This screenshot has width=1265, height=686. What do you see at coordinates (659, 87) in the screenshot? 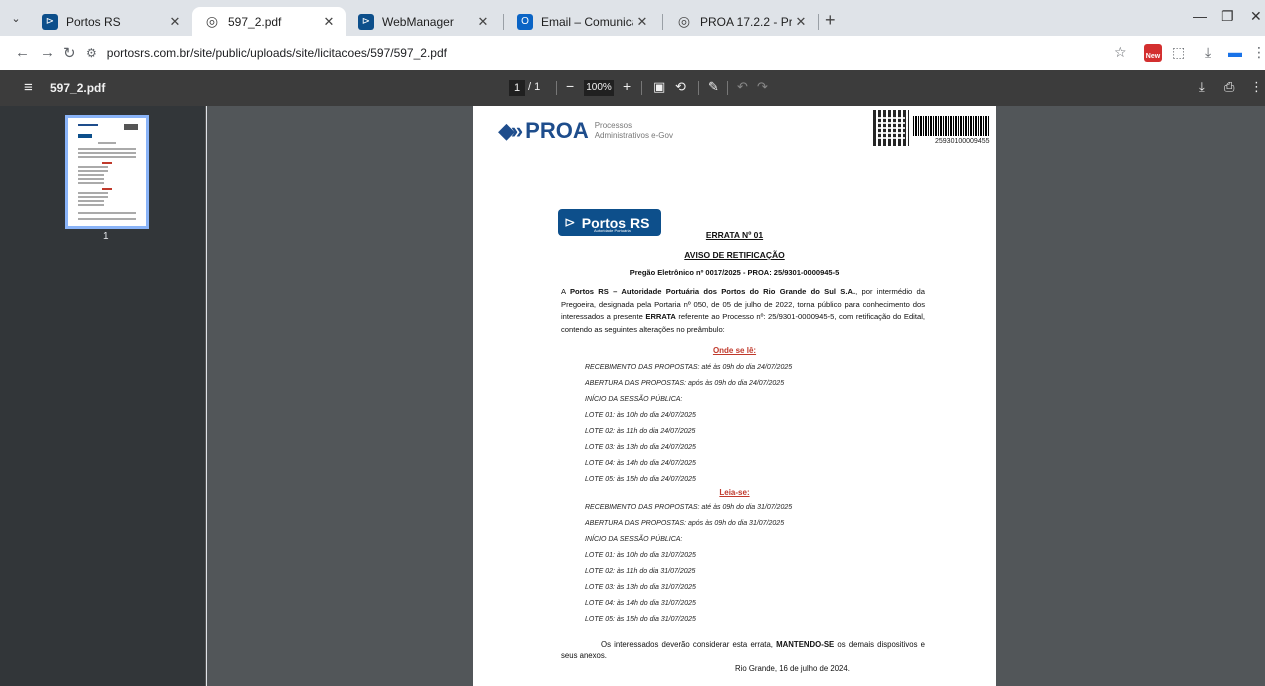
I see `fit-page-icon: ▣` at bounding box center [659, 87].